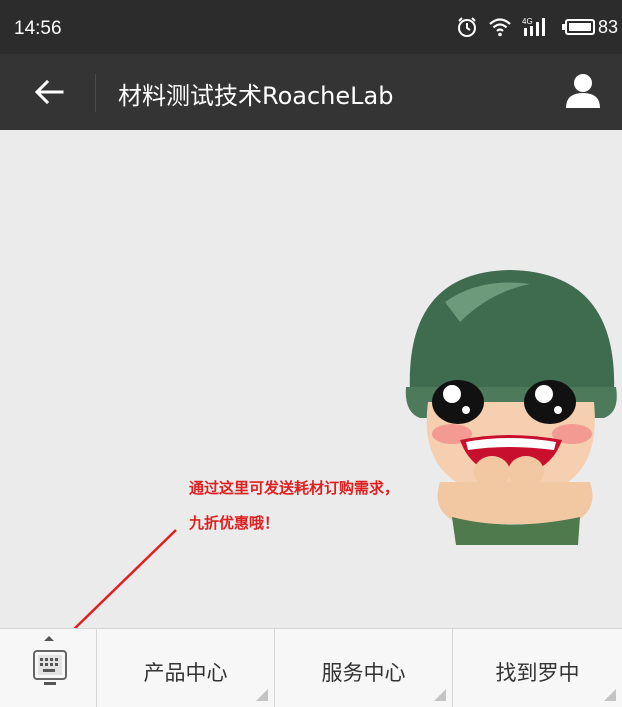 The image size is (622, 707). I want to click on title-divider, so click(95, 93).